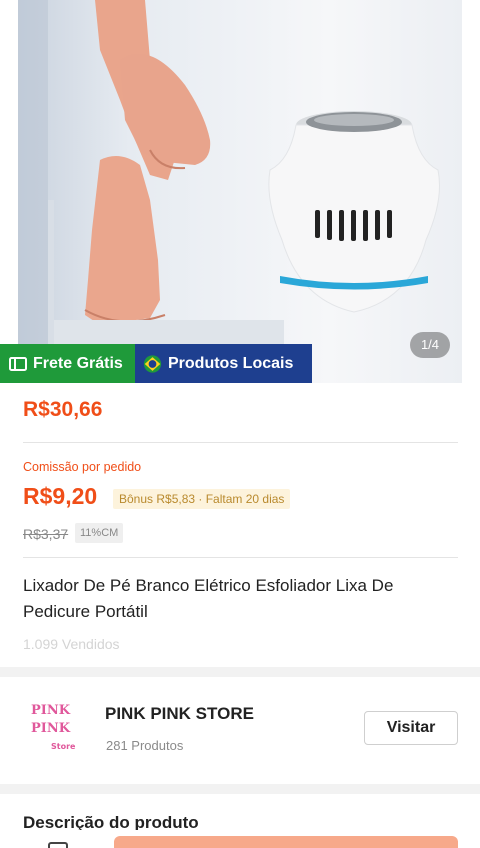  I want to click on ticket-icon, so click(17, 363).